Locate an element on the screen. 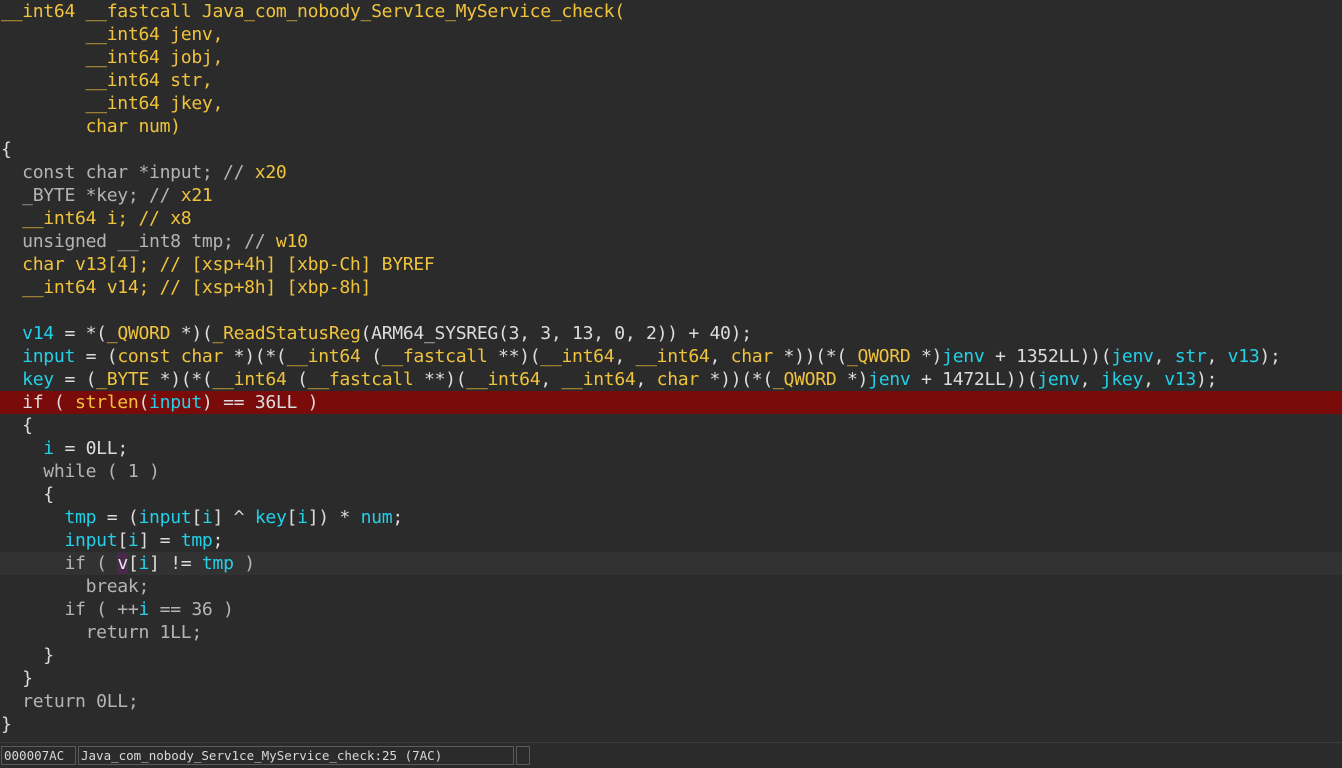  code-identifier: jkey is located at coordinates (1122, 379).